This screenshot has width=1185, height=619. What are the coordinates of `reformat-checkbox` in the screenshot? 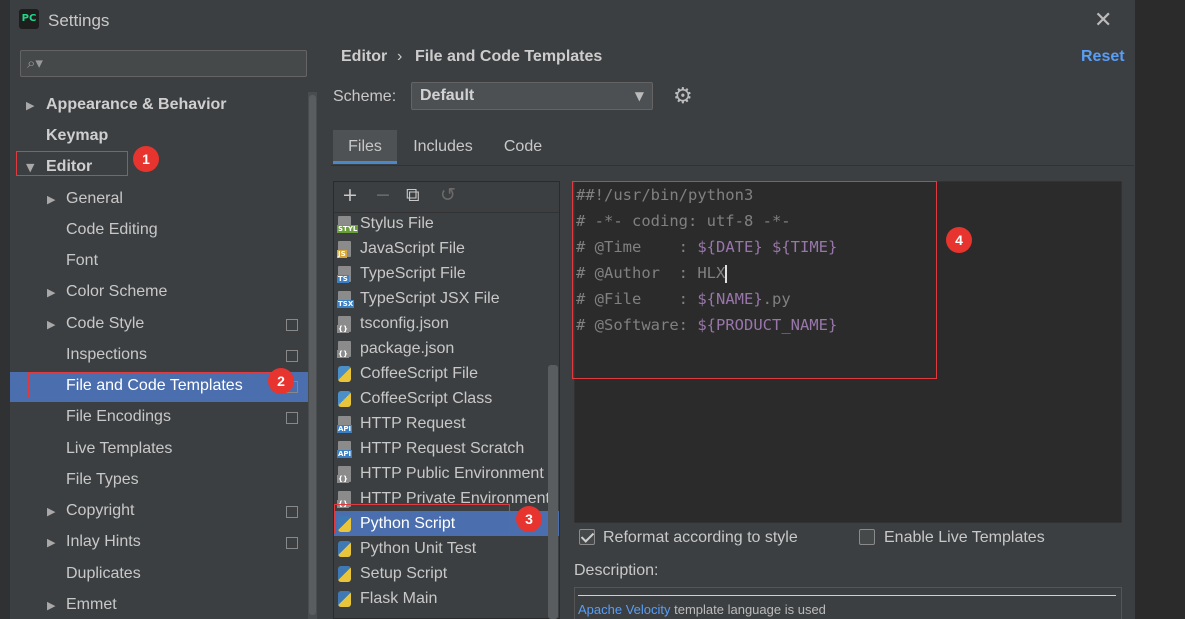 It's located at (587, 537).